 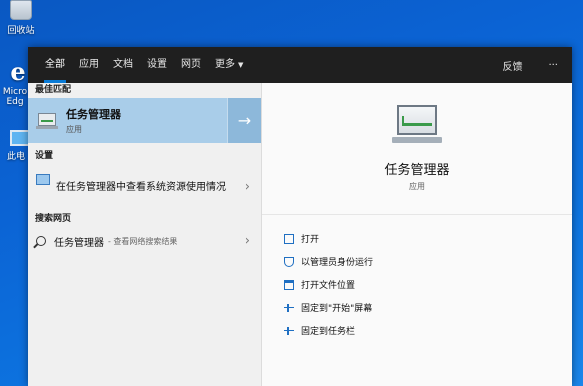 What do you see at coordinates (53, 90) in the screenshot?
I see `section-heading-best-match: 最佳匹配` at bounding box center [53, 90].